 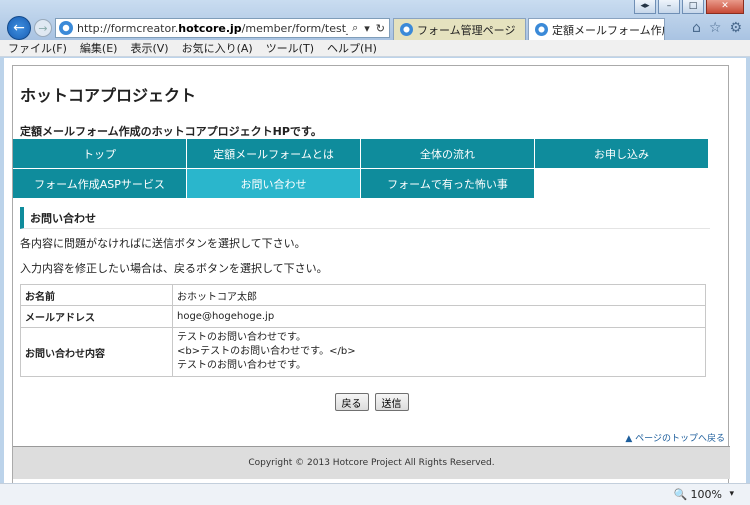 What do you see at coordinates (439, 295) in the screenshot?
I see `name-value: おホットコア太郎` at bounding box center [439, 295].